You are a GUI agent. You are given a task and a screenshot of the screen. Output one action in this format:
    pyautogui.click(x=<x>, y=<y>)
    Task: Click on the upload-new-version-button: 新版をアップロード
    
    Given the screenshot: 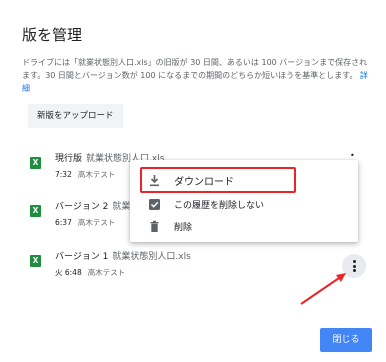 What is the action you would take?
    pyautogui.click(x=75, y=116)
    